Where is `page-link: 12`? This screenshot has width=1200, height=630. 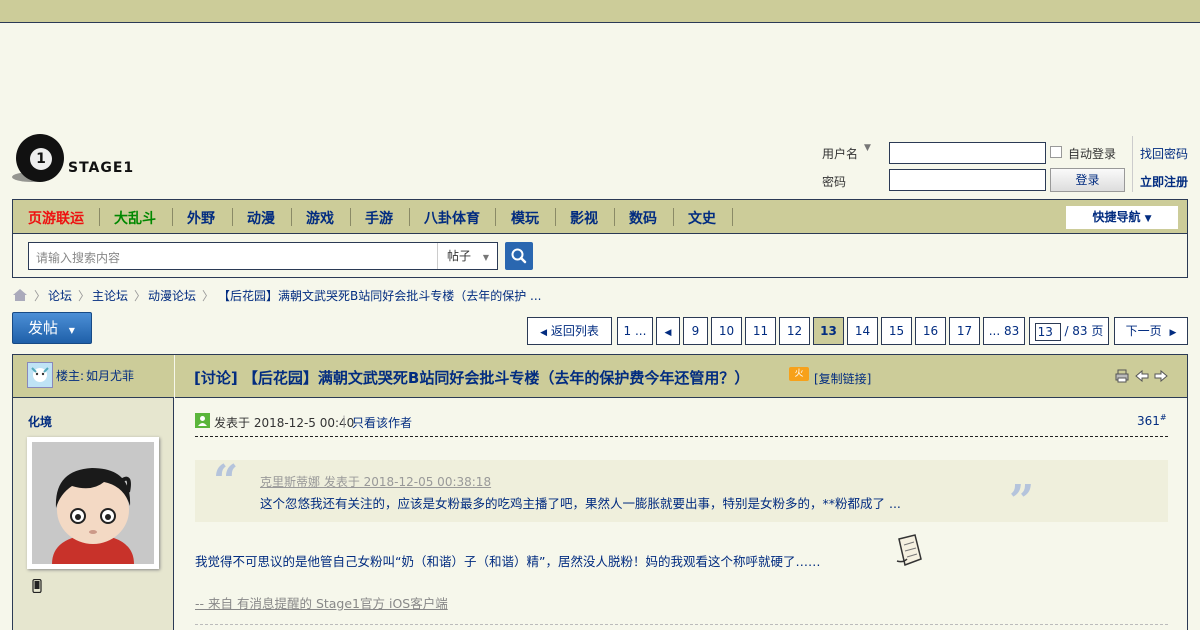
page-link: 12 is located at coordinates (794, 331).